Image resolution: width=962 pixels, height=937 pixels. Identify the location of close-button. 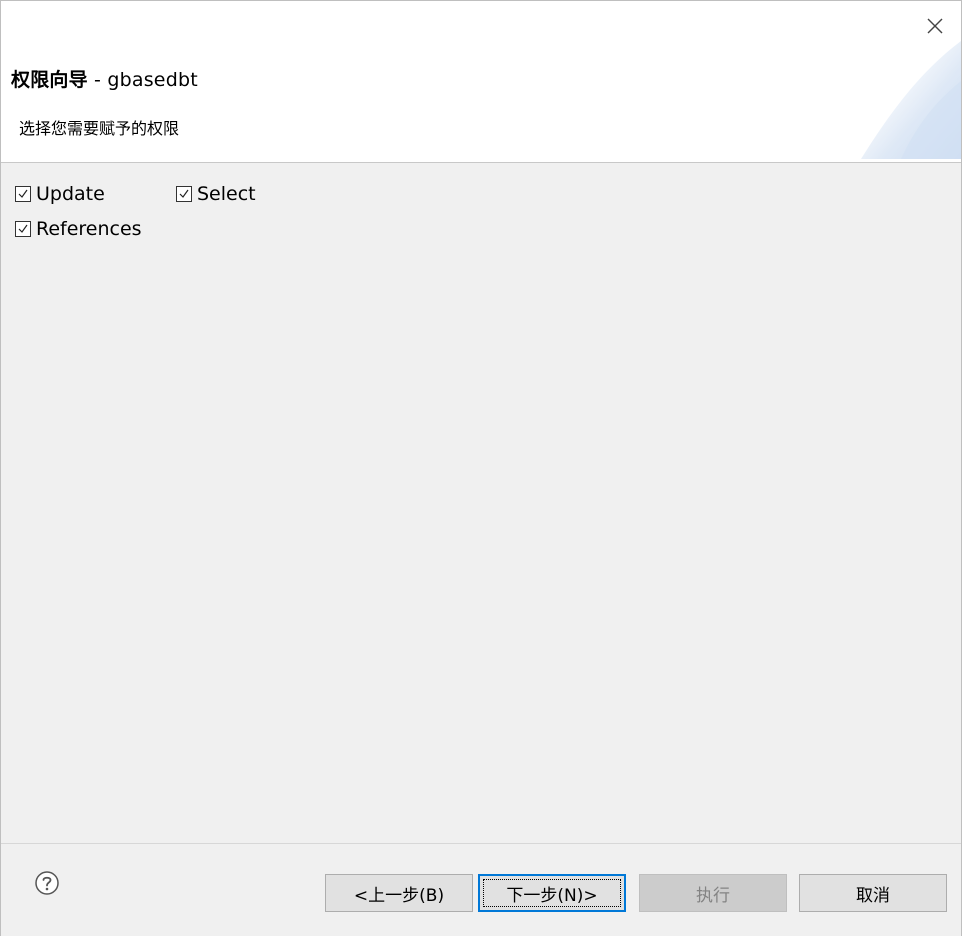
(935, 27).